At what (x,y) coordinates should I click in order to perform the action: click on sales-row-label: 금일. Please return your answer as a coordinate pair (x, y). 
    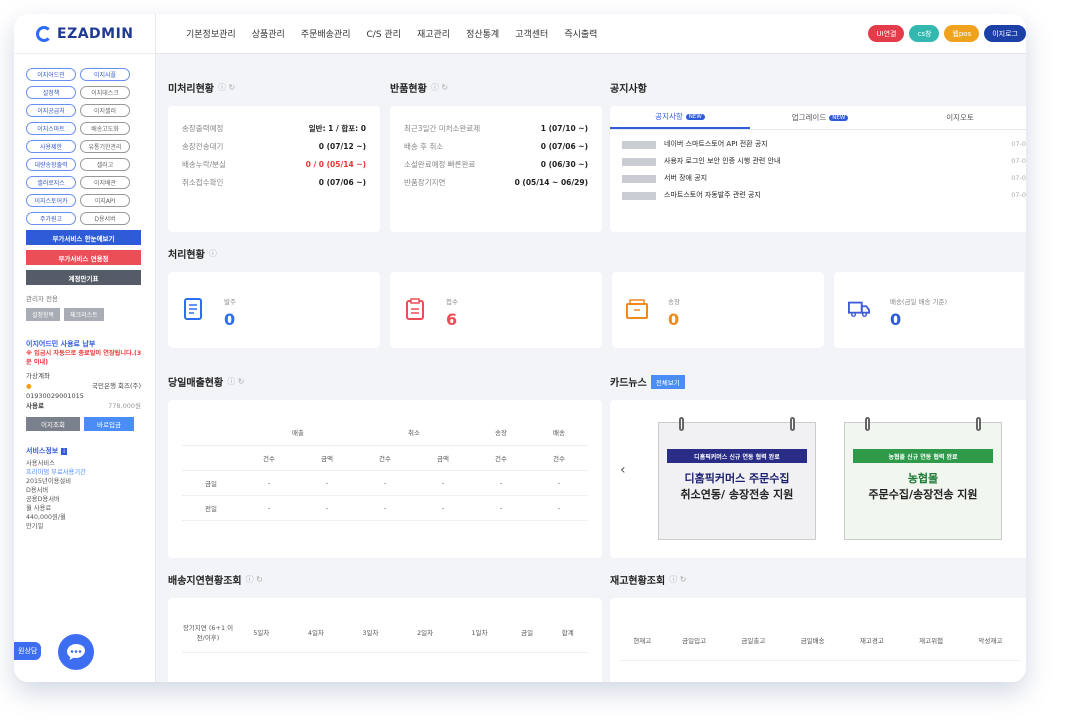
    Looking at the image, I should click on (211, 483).